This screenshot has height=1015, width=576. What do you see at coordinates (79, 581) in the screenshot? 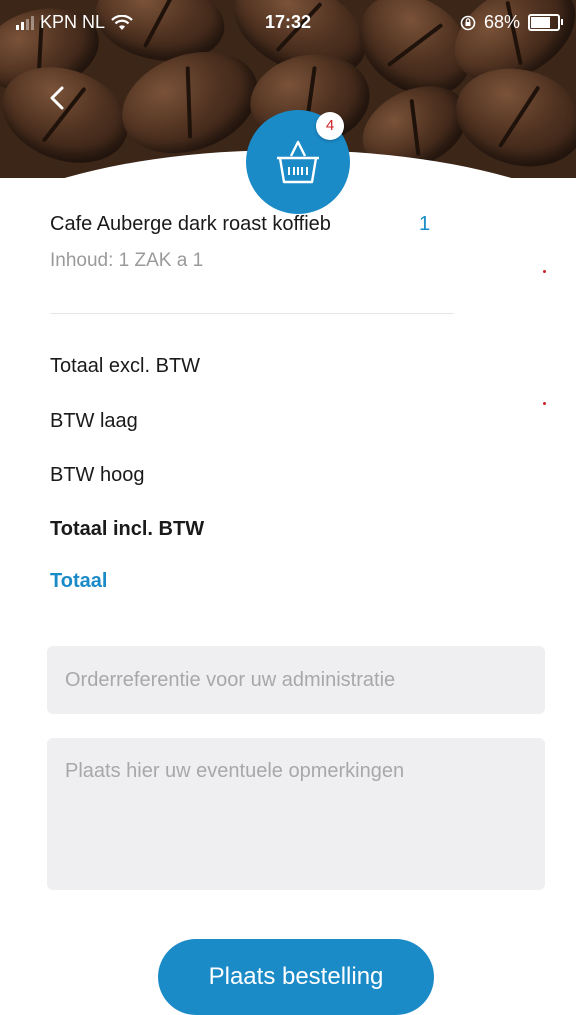
I see `total-label: Totaal` at bounding box center [79, 581].